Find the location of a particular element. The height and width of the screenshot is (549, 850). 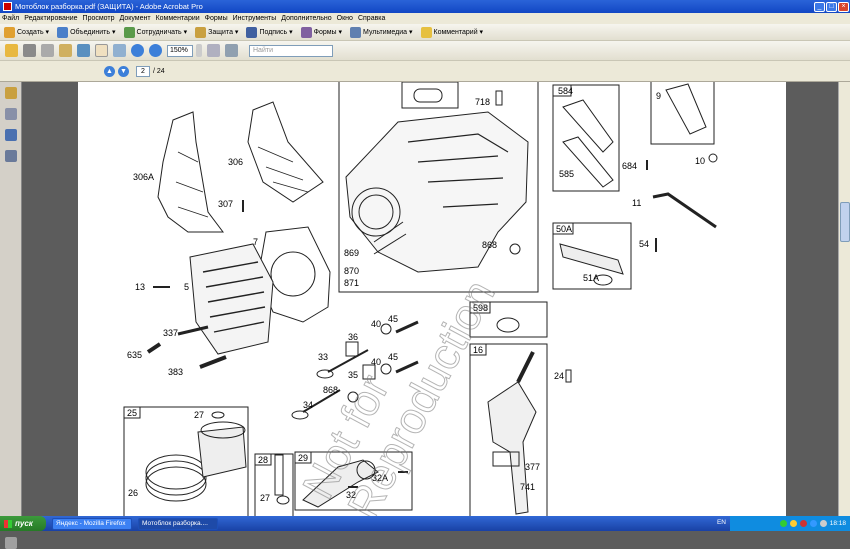

find-input: Найти is located at coordinates (291, 50).